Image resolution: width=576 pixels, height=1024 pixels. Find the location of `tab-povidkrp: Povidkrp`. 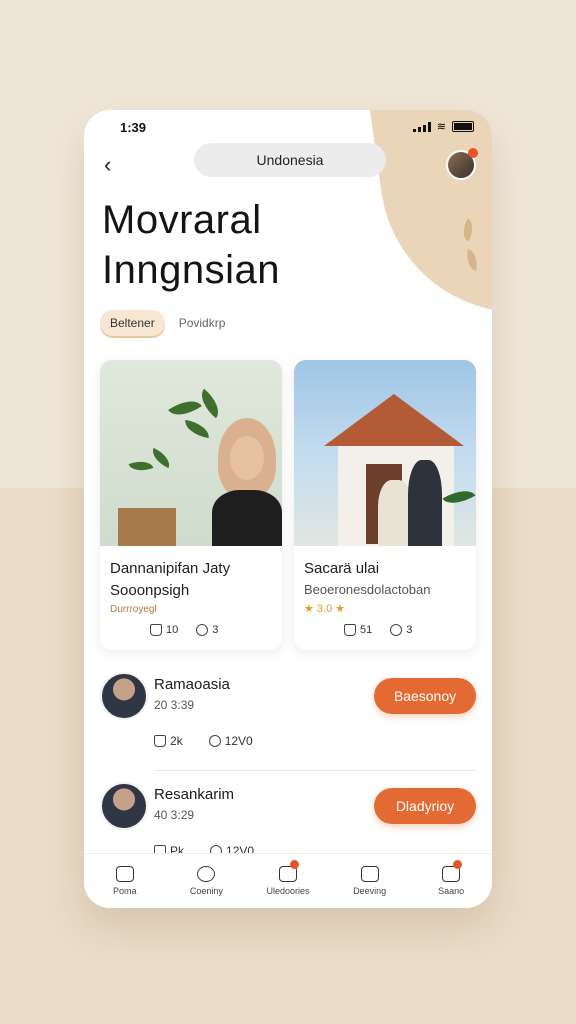

tab-povidkrp: Povidkrp is located at coordinates (202, 323).